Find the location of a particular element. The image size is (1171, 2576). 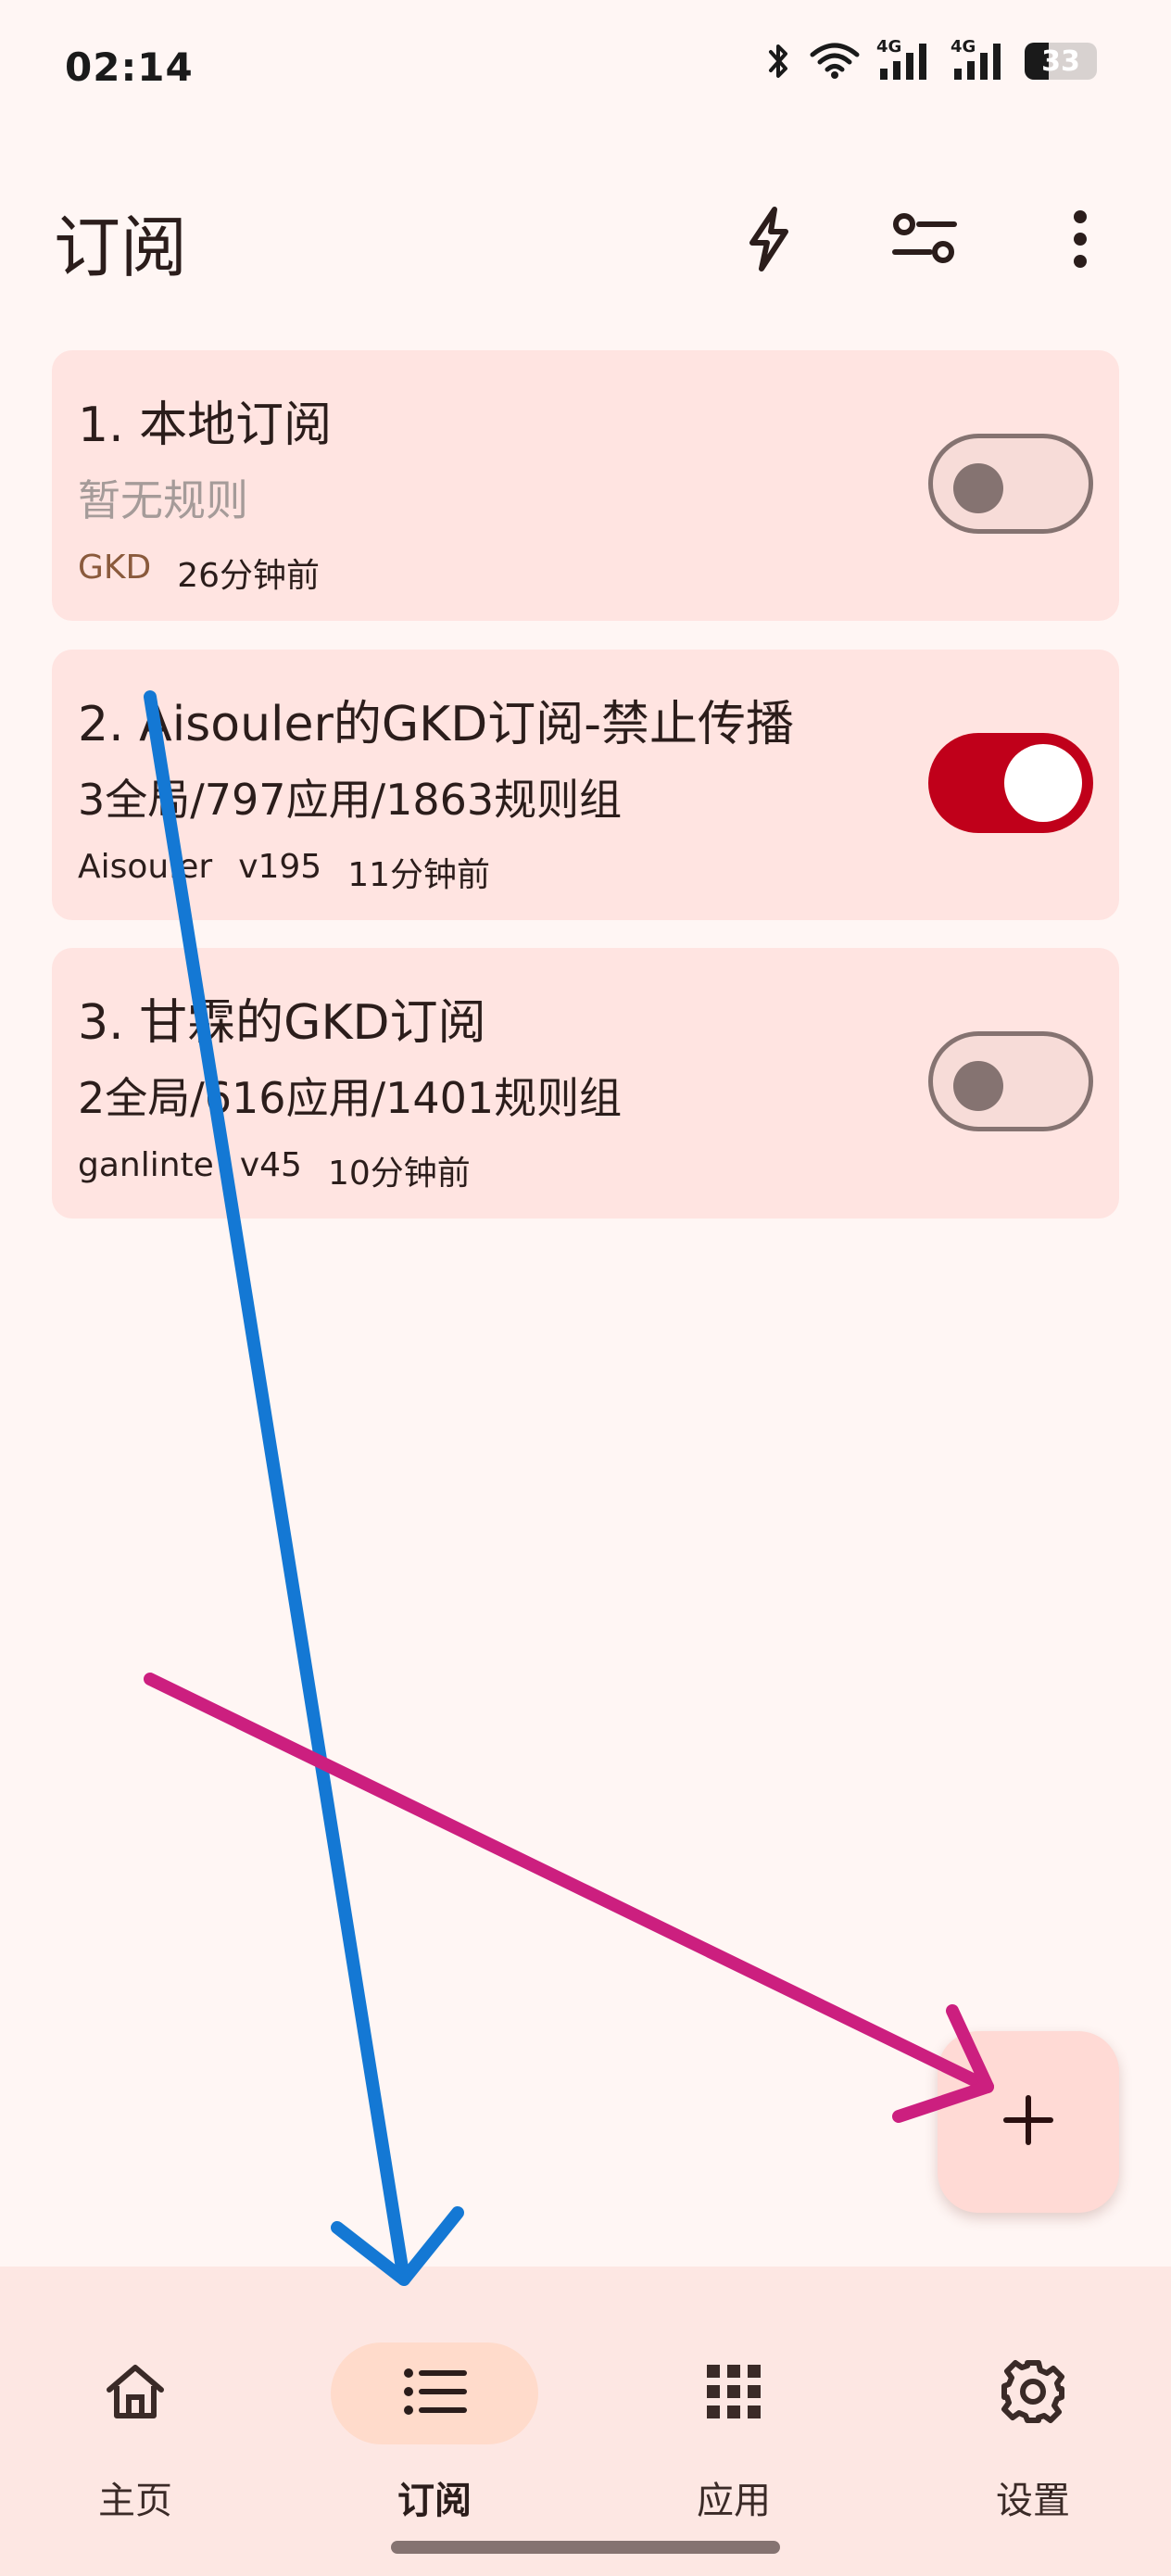

nav-label: 设置 is located at coordinates (1033, 2501).